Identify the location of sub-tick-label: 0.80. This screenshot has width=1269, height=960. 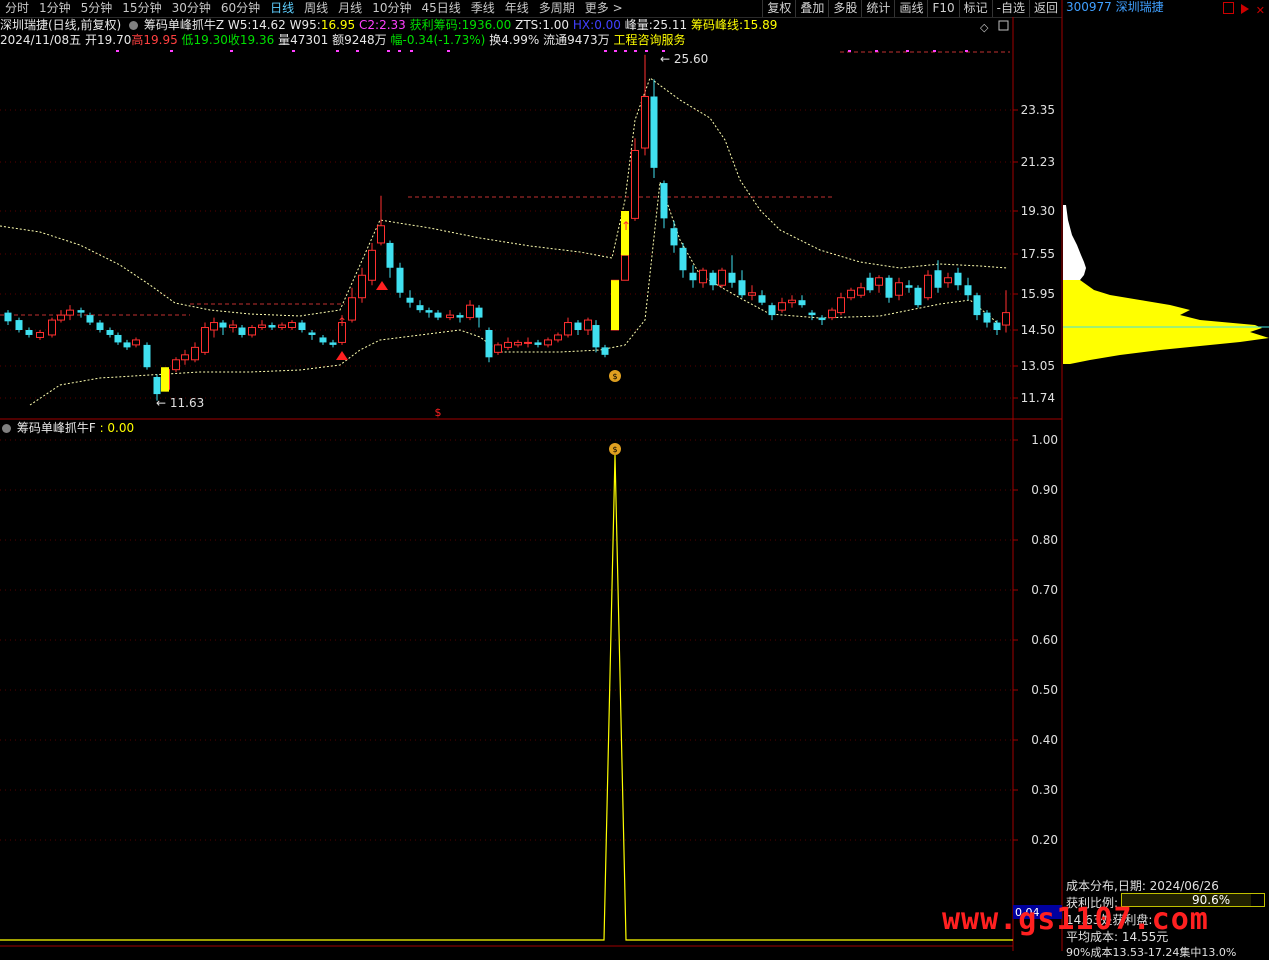
(1044, 540).